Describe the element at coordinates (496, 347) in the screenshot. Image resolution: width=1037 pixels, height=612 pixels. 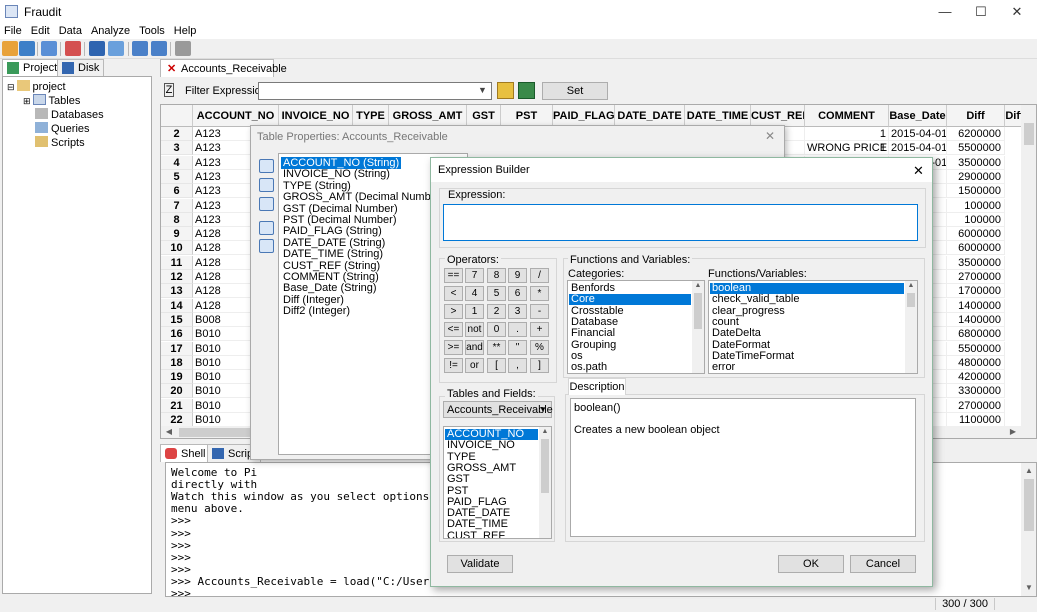
I see `operator-button: **` at that location.